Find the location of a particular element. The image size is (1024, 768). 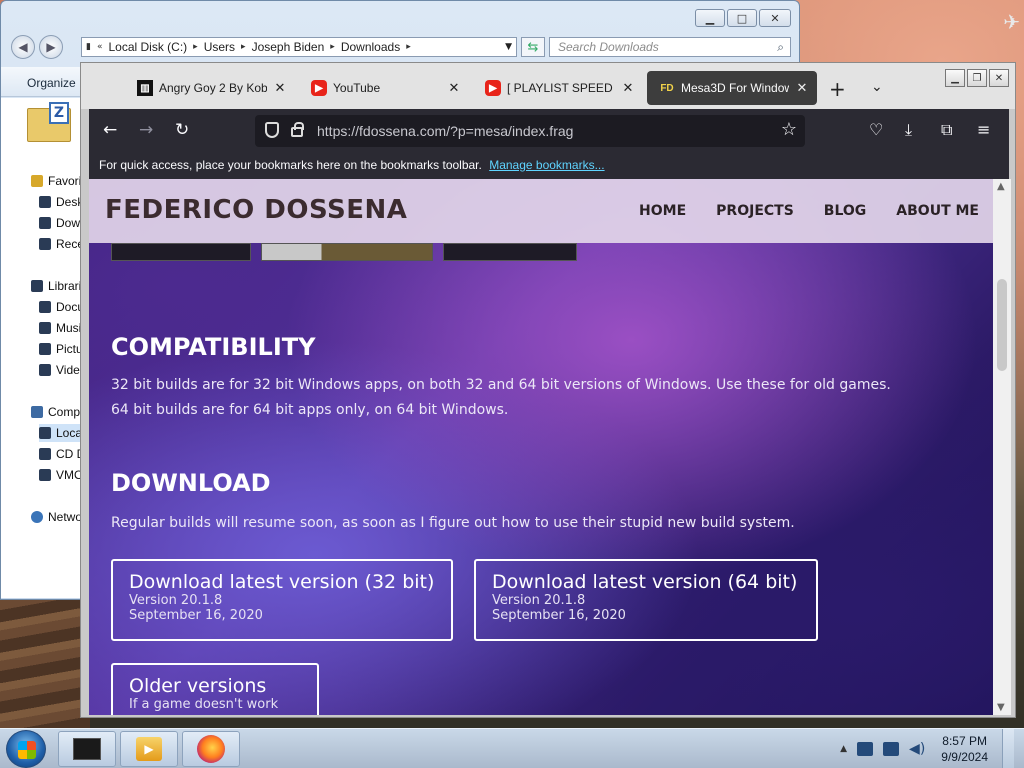

breadcrumb-item: Downloads is located at coordinates (370, 47).